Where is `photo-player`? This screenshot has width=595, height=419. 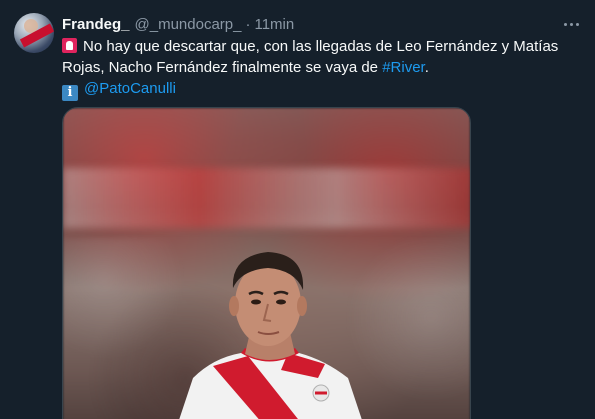 photo-player is located at coordinates (270, 335).